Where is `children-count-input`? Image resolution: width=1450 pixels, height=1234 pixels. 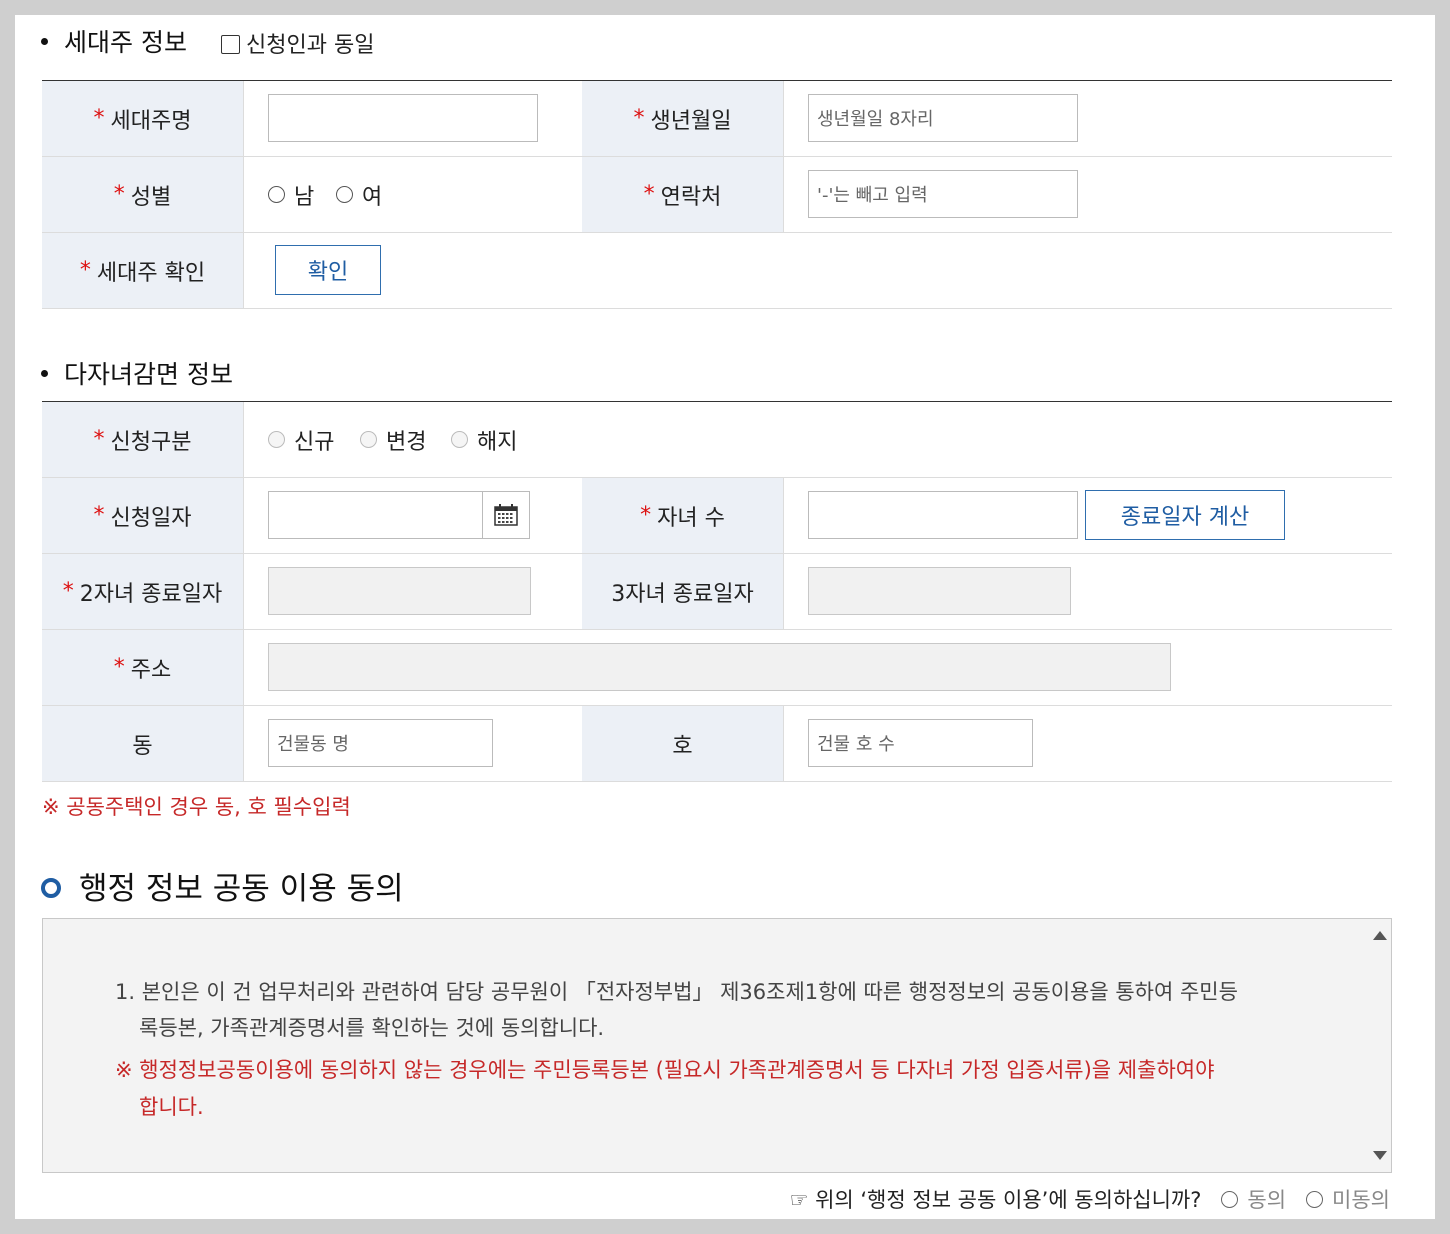 children-count-input is located at coordinates (943, 515).